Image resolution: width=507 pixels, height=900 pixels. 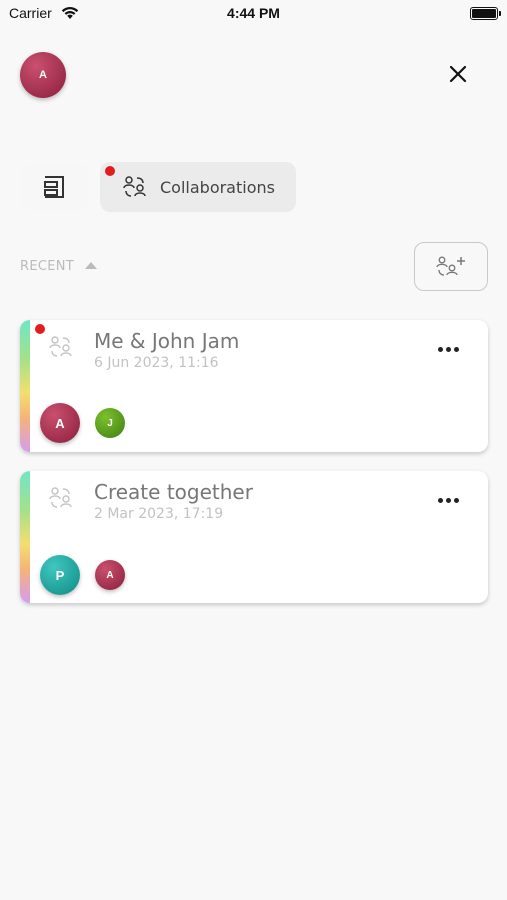 What do you see at coordinates (110, 575) in the screenshot?
I see `member-avatar: A` at bounding box center [110, 575].